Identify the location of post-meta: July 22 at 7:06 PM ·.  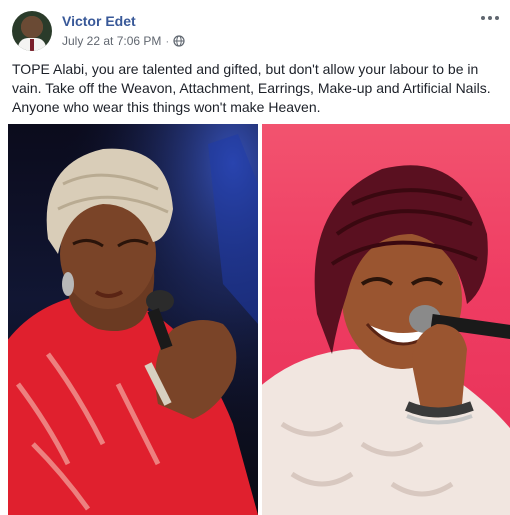
(123, 41).